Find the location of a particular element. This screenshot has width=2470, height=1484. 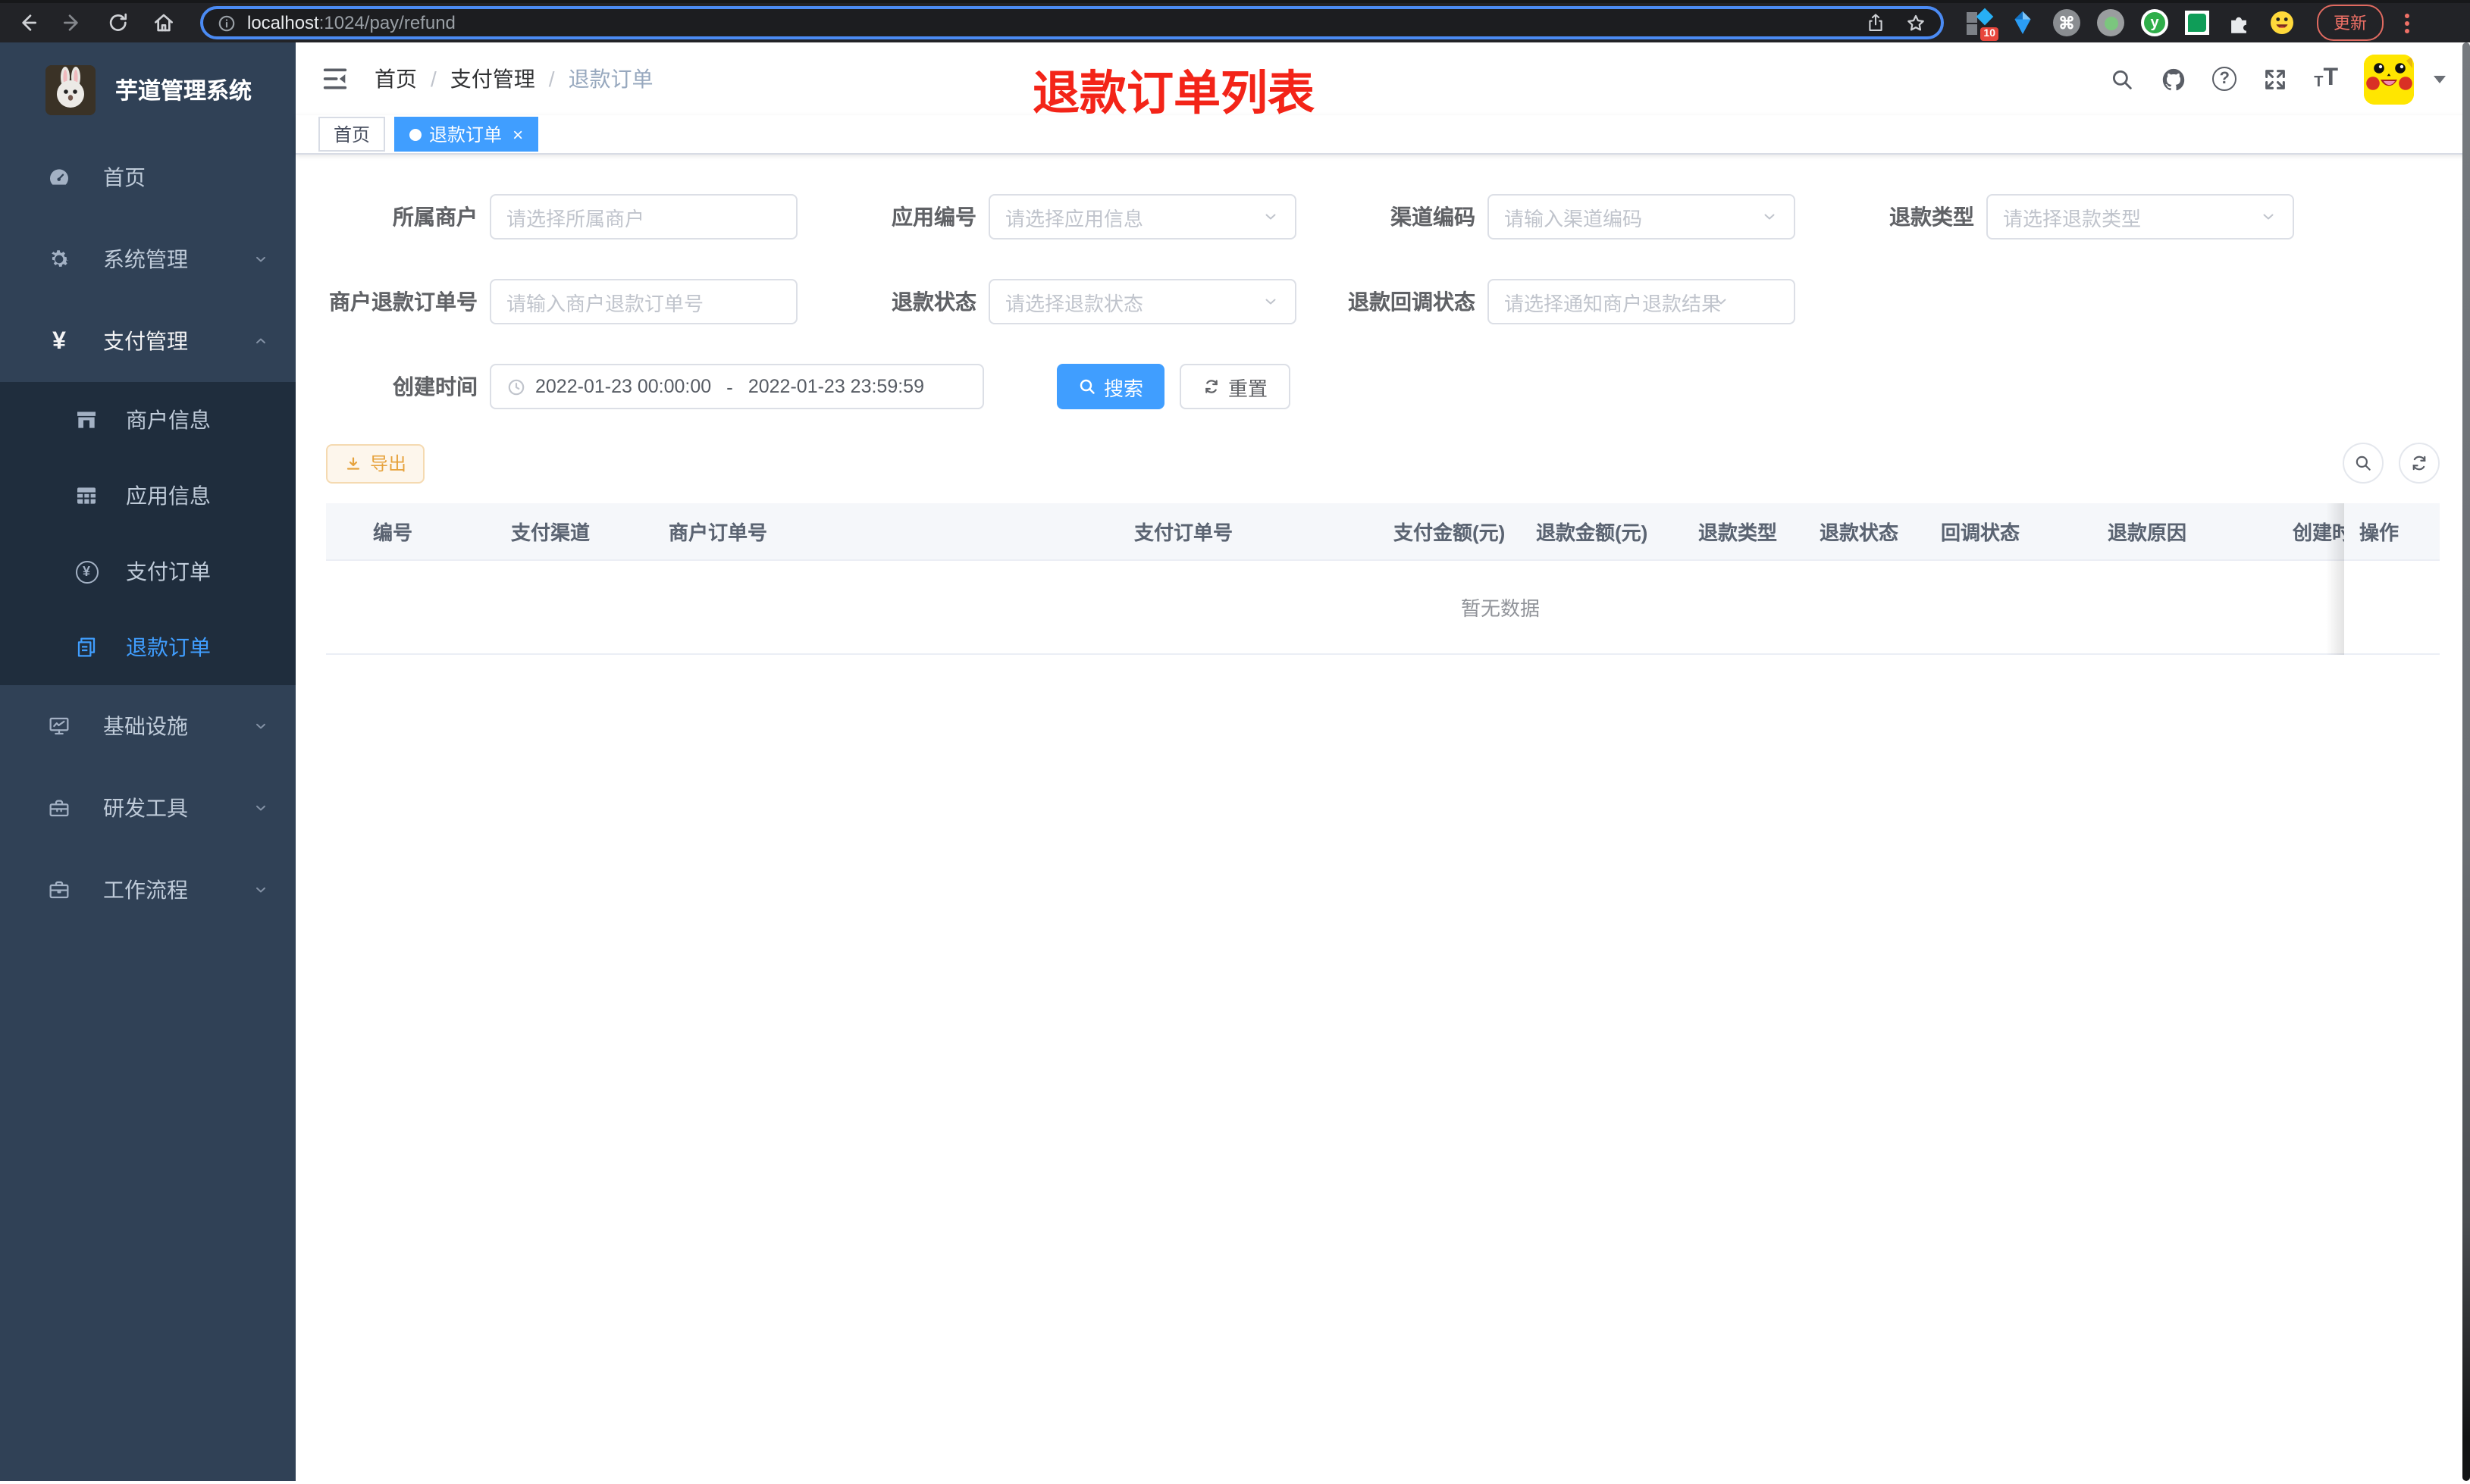

bookmark-star-icon is located at coordinates (1915, 22).